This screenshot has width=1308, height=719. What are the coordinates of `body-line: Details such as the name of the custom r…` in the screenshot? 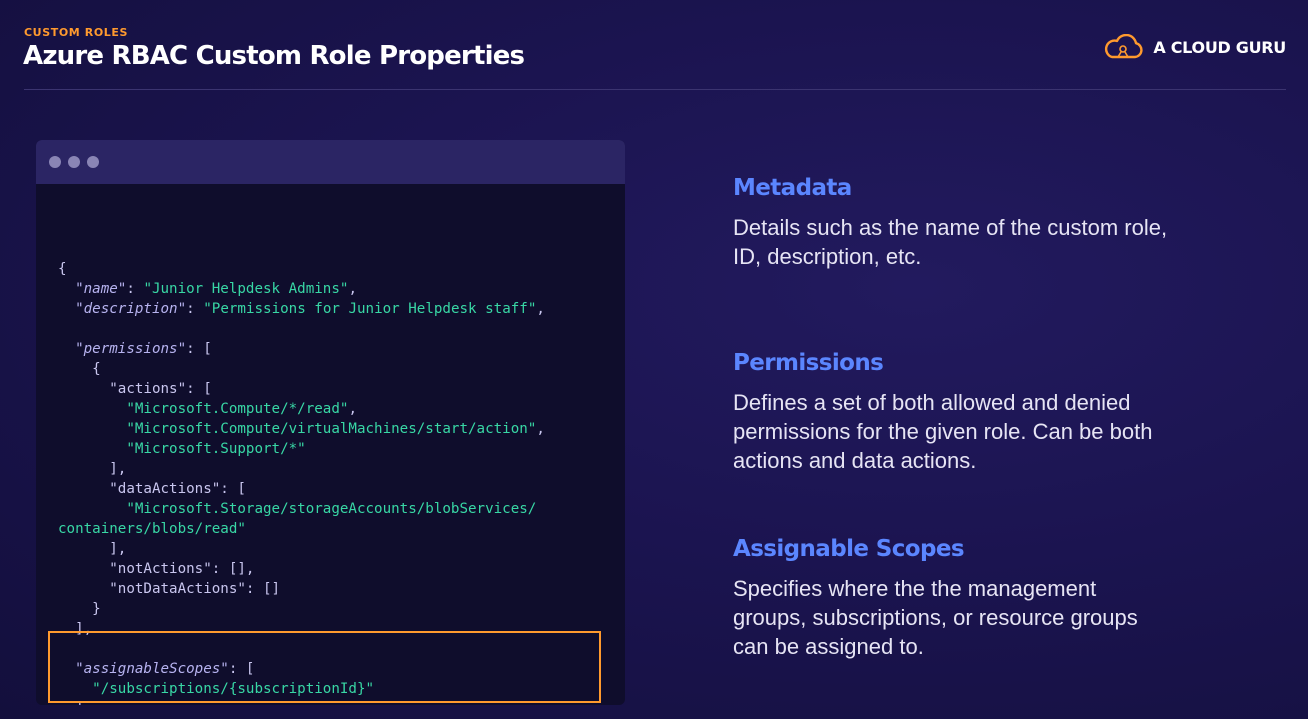 It's located at (950, 227).